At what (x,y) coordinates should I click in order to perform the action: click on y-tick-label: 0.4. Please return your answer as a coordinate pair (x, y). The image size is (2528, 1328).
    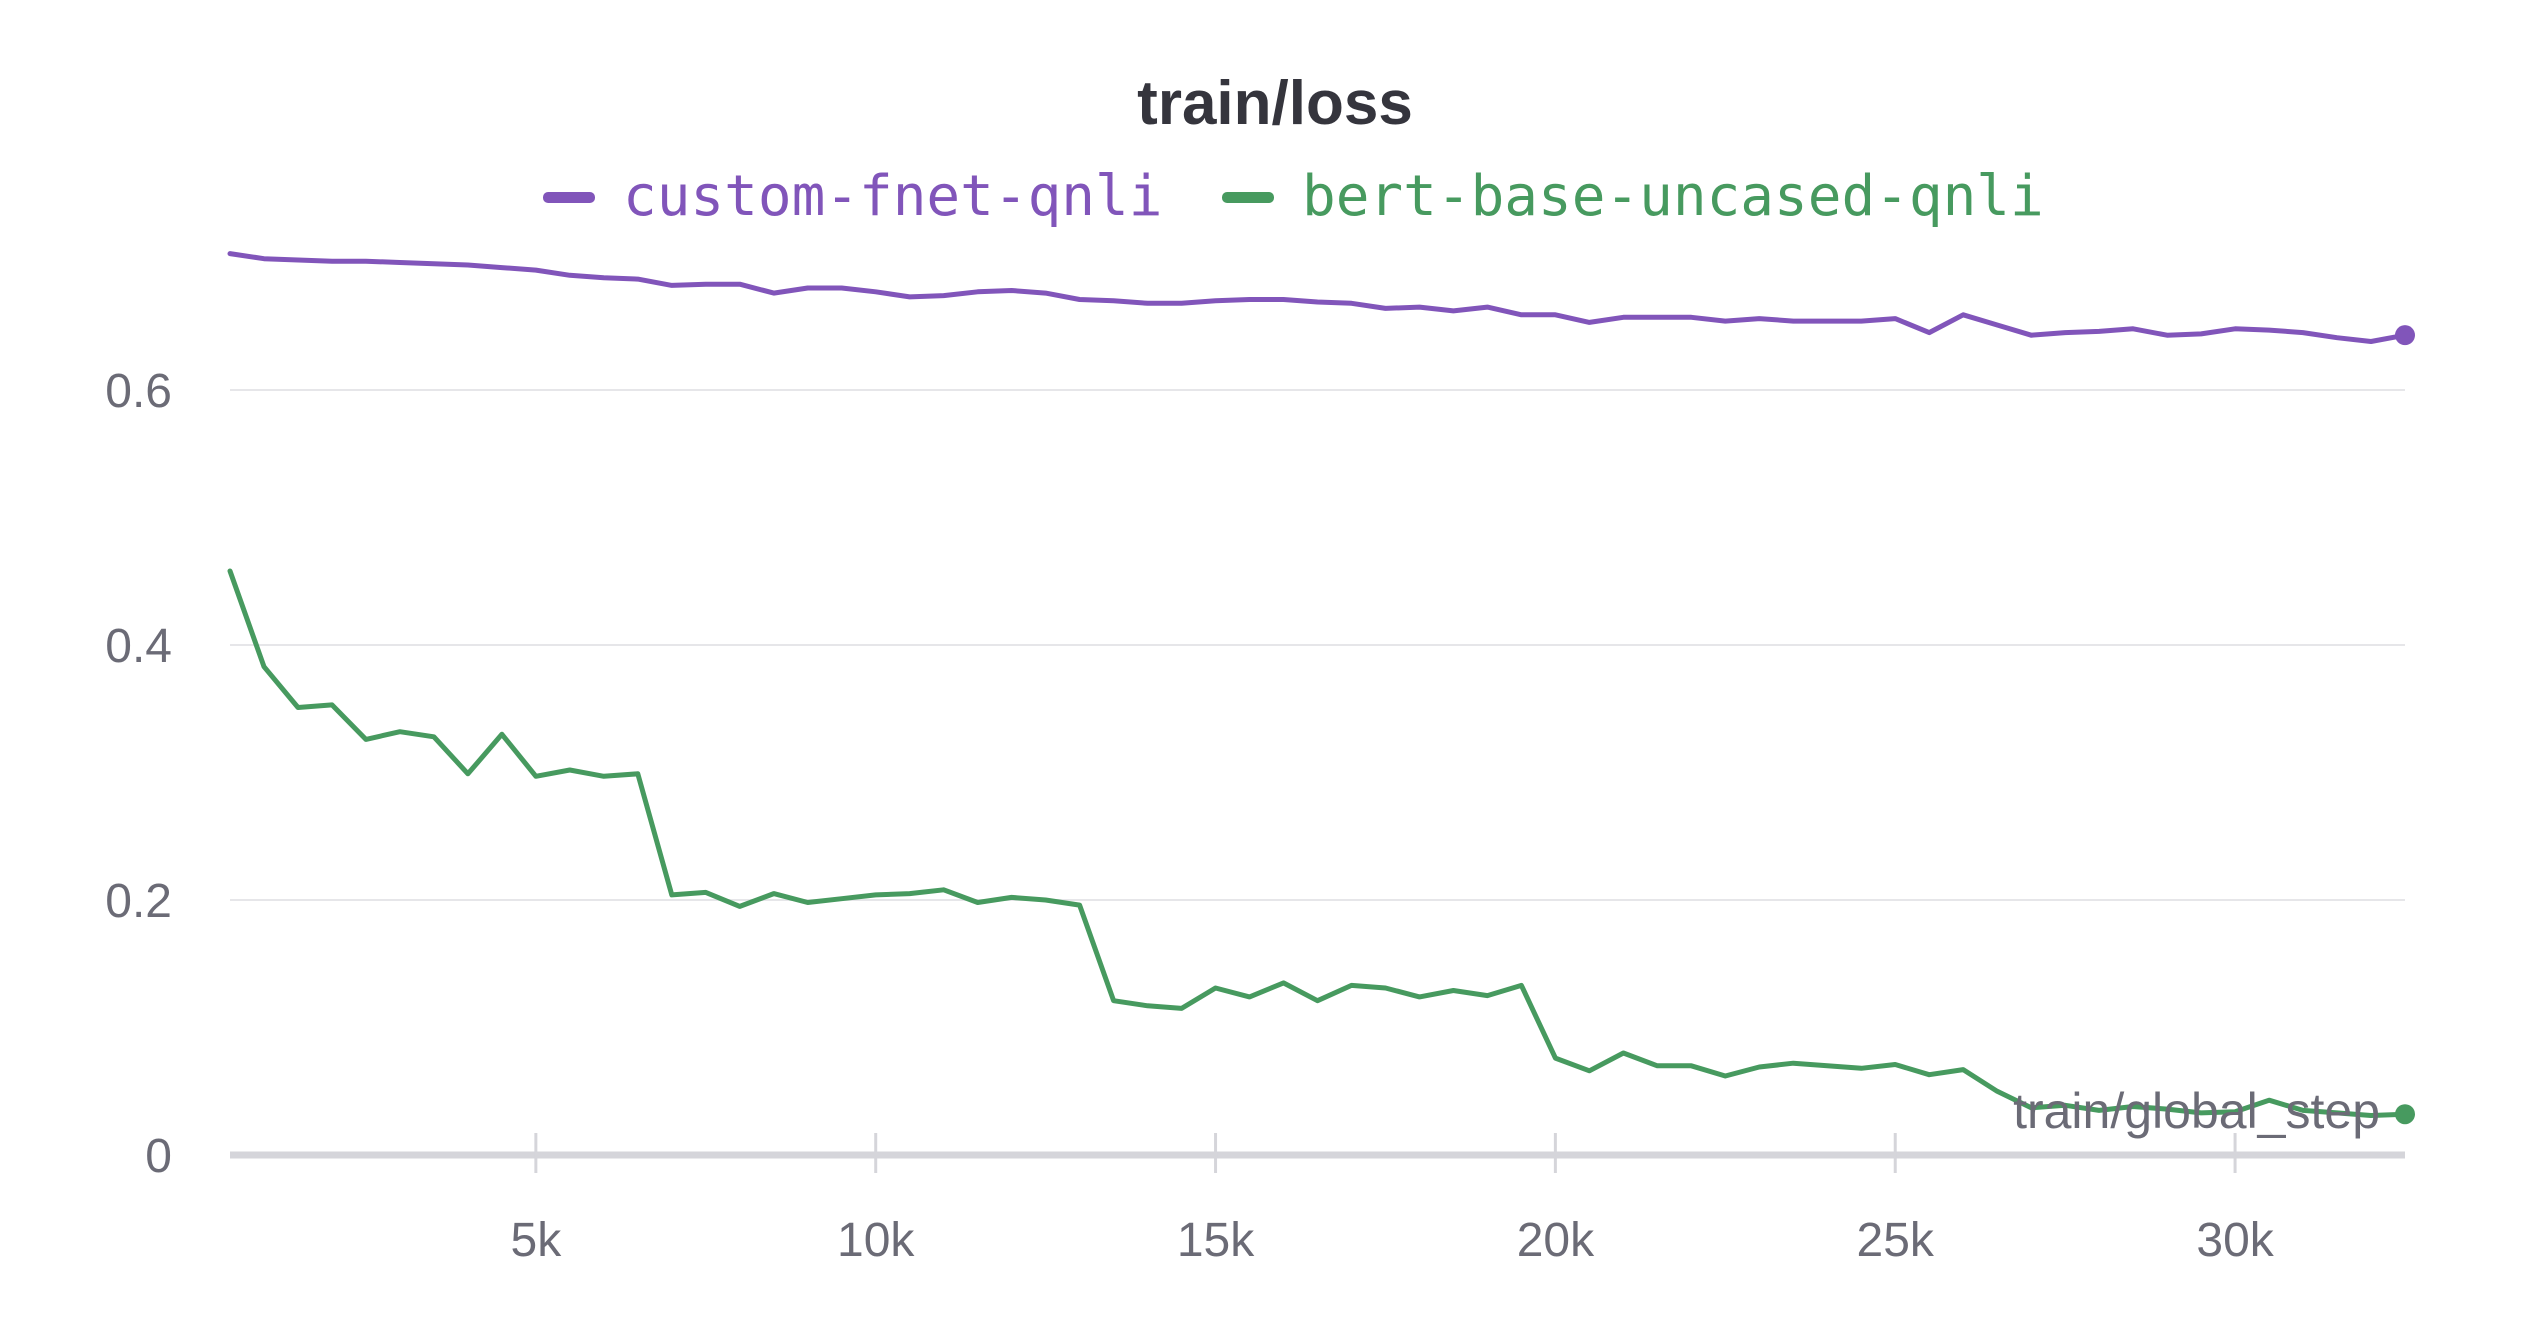
    Looking at the image, I should click on (138, 646).